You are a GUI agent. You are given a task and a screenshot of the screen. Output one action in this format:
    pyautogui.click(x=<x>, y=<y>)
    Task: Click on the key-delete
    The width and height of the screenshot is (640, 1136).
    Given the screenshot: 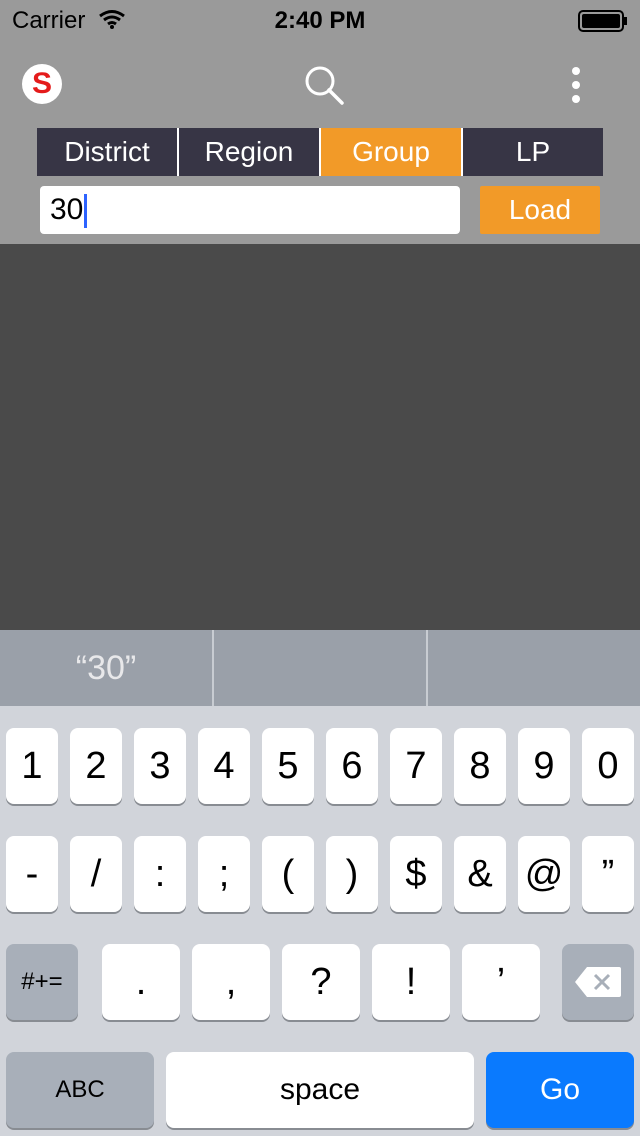 What is the action you would take?
    pyautogui.click(x=598, y=982)
    